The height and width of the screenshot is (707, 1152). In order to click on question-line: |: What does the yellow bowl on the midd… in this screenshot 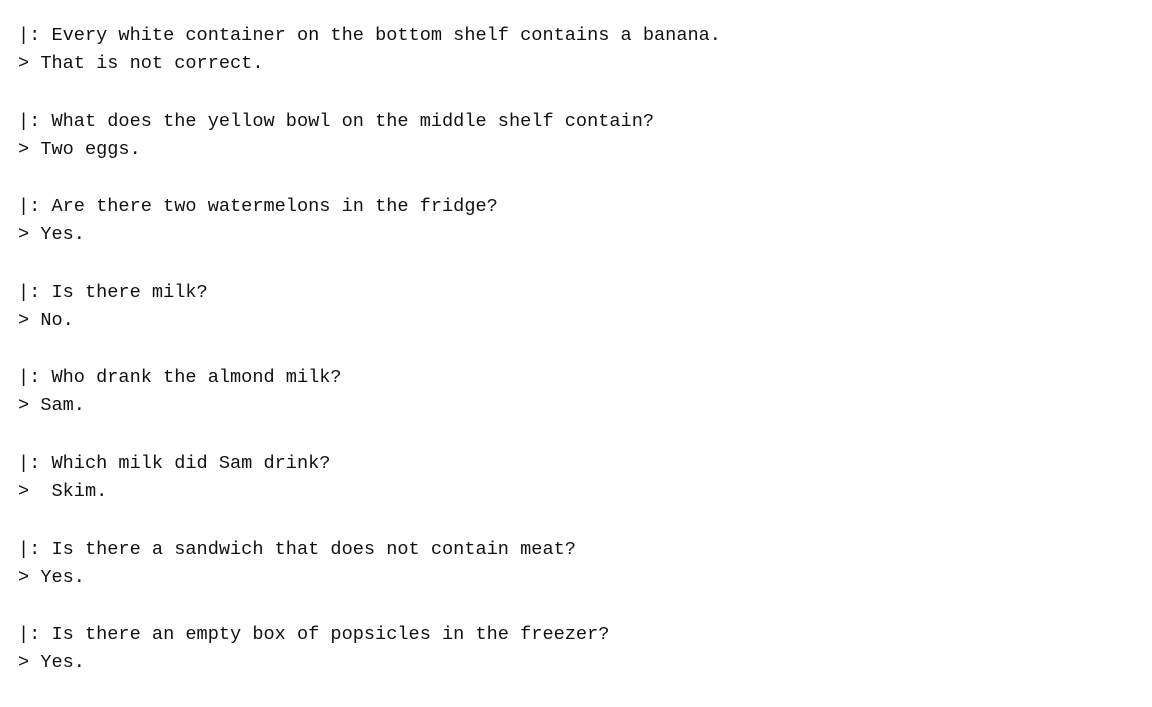, I will do `click(369, 122)`.